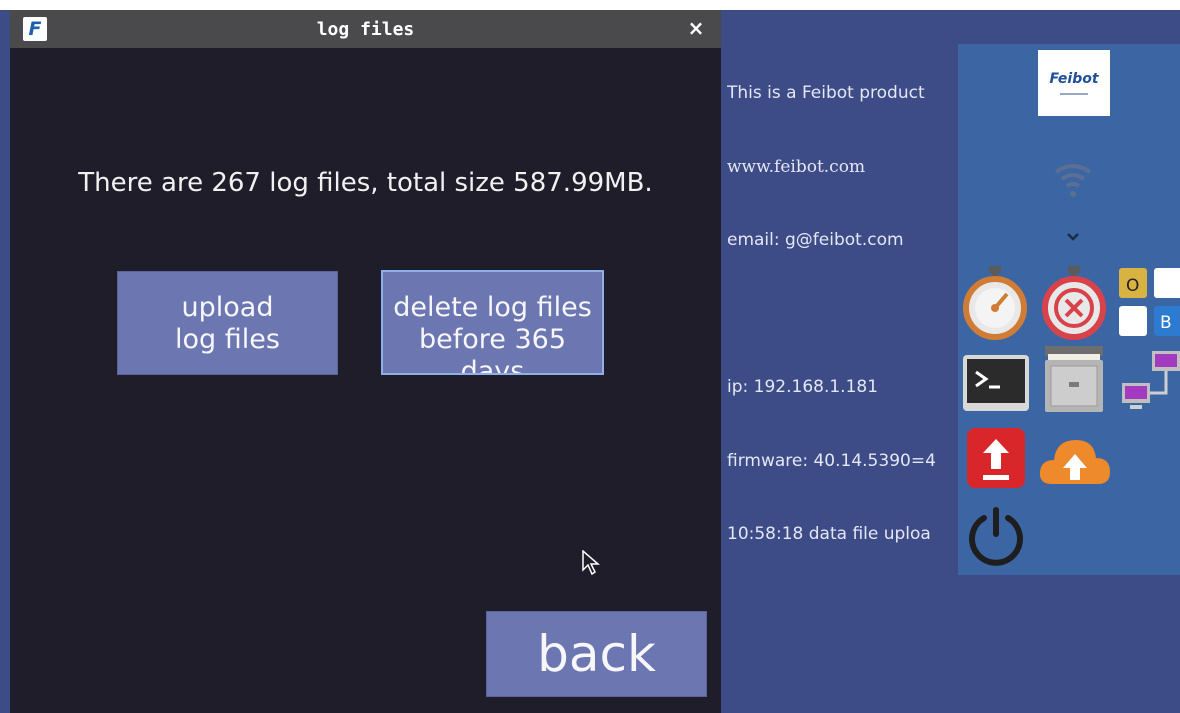 The width and height of the screenshot is (1180, 713). I want to click on key-b-label: B, so click(1166, 323).